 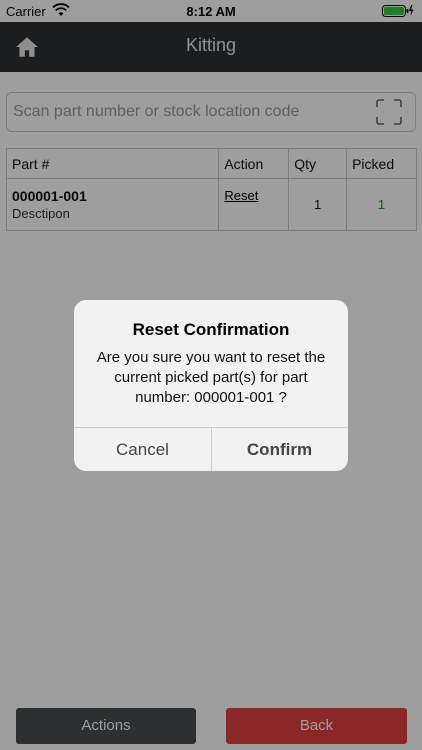 What do you see at coordinates (279, 449) in the screenshot?
I see `confirm-button: Confirm` at bounding box center [279, 449].